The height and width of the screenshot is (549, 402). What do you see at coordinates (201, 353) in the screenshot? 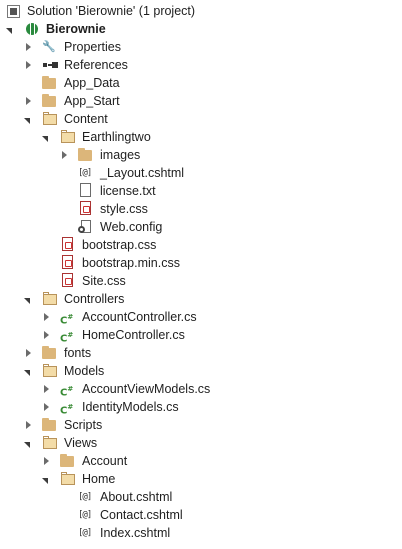
I see `tree-item: fonts` at bounding box center [201, 353].